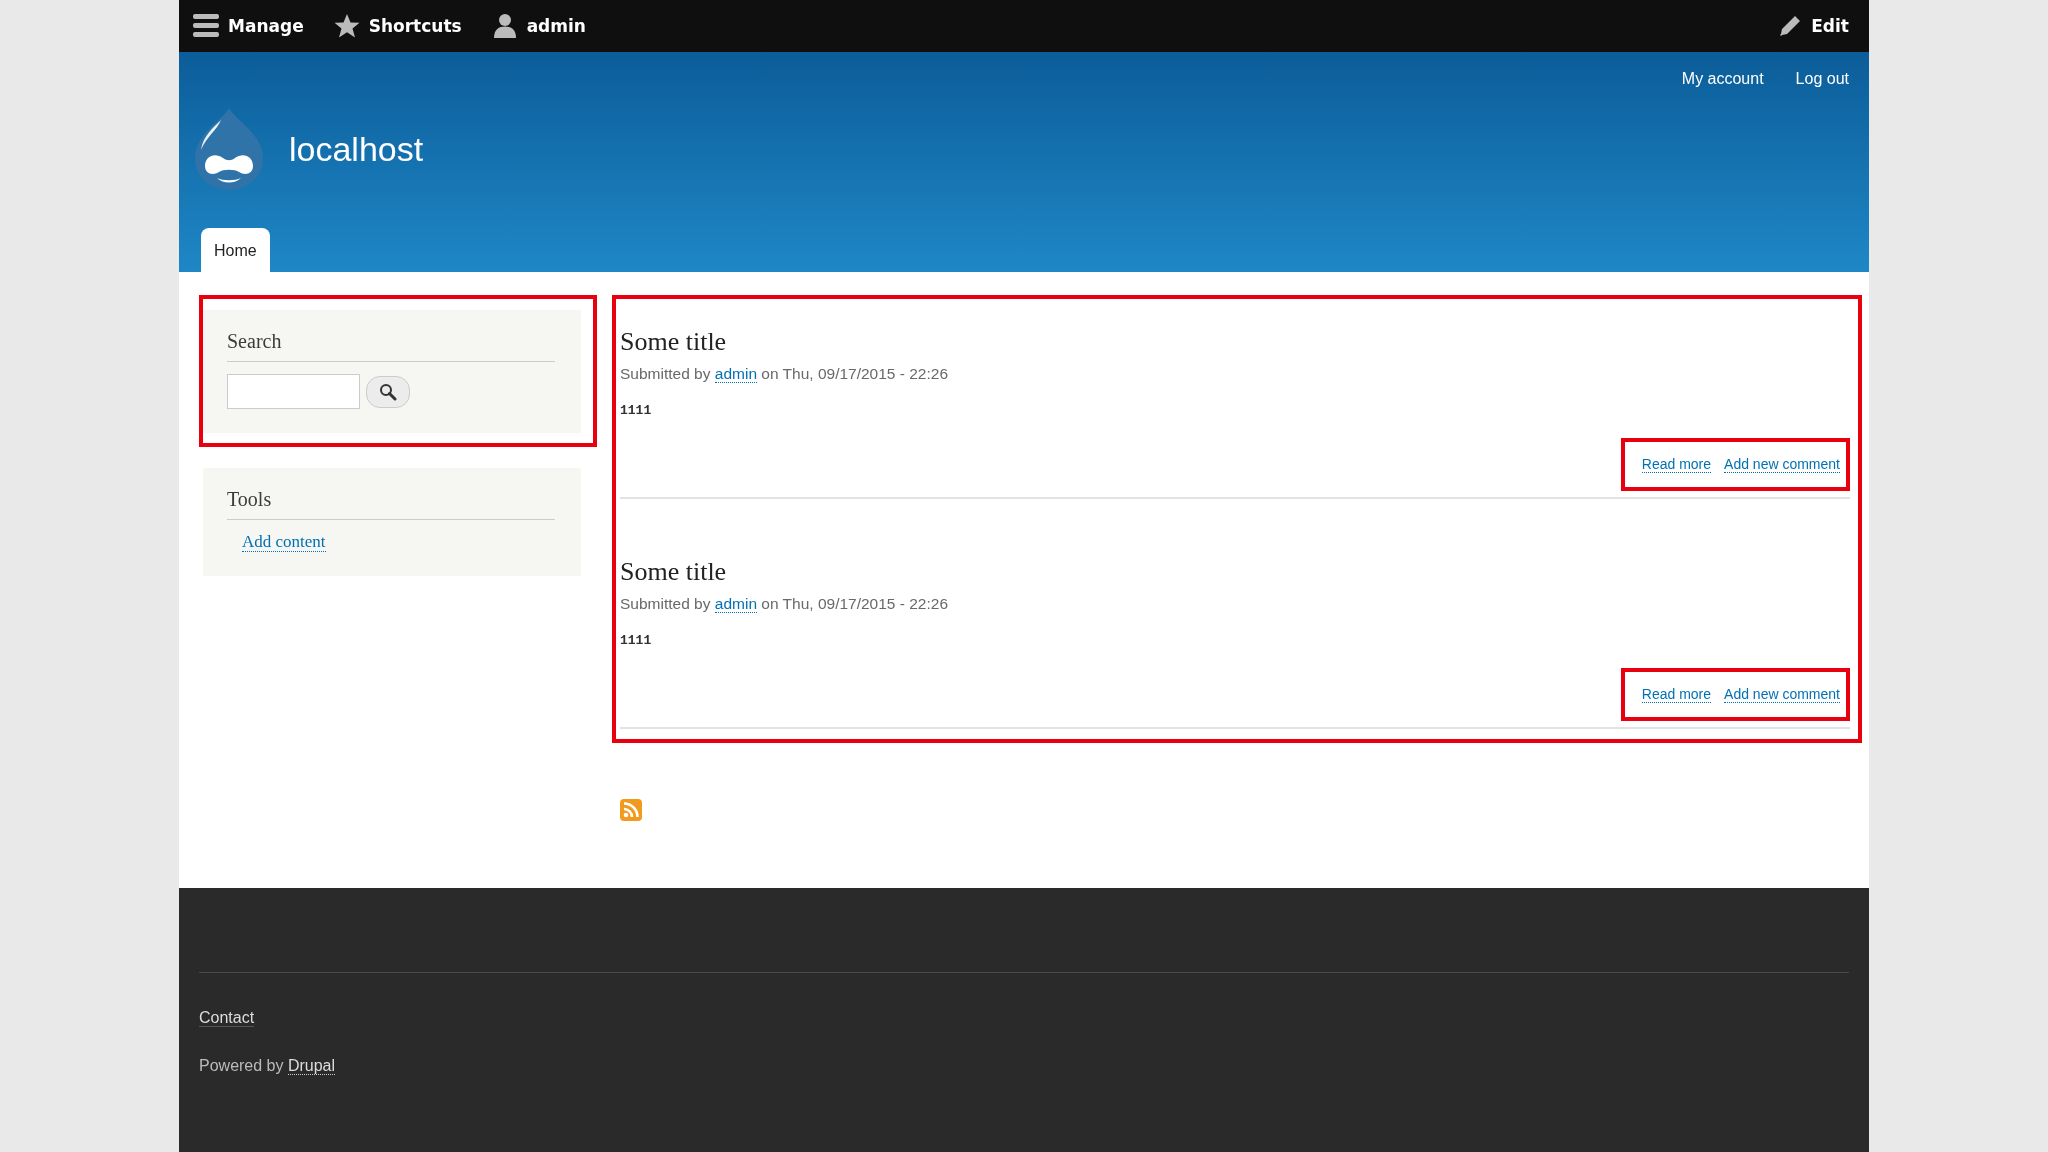  I want to click on block-title: Tools, so click(391, 504).